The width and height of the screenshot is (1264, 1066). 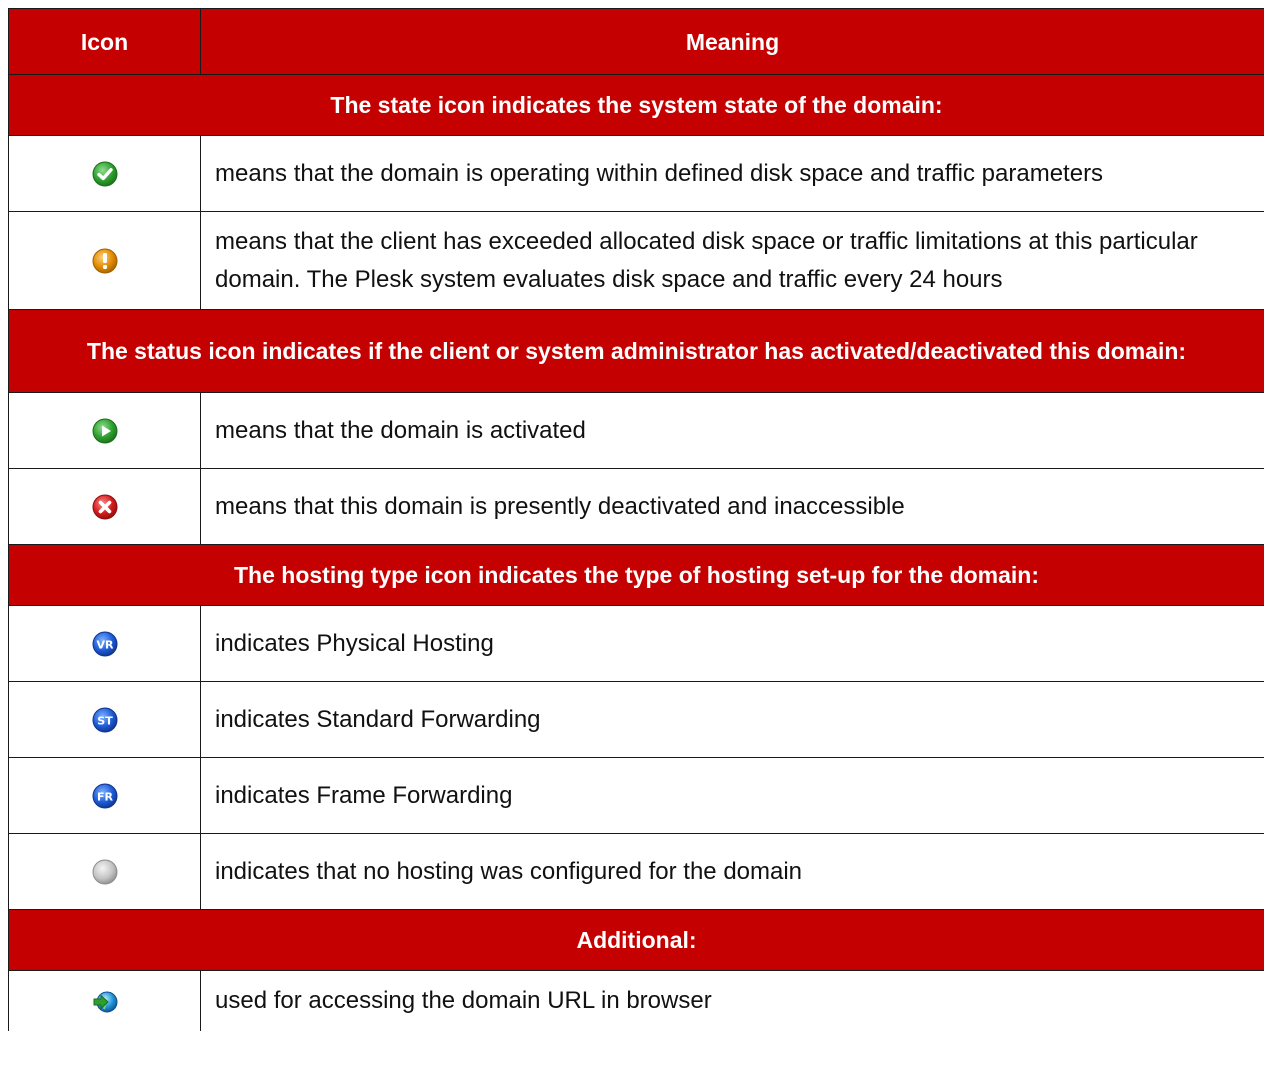 I want to click on red-x-icon, so click(x=105, y=507).